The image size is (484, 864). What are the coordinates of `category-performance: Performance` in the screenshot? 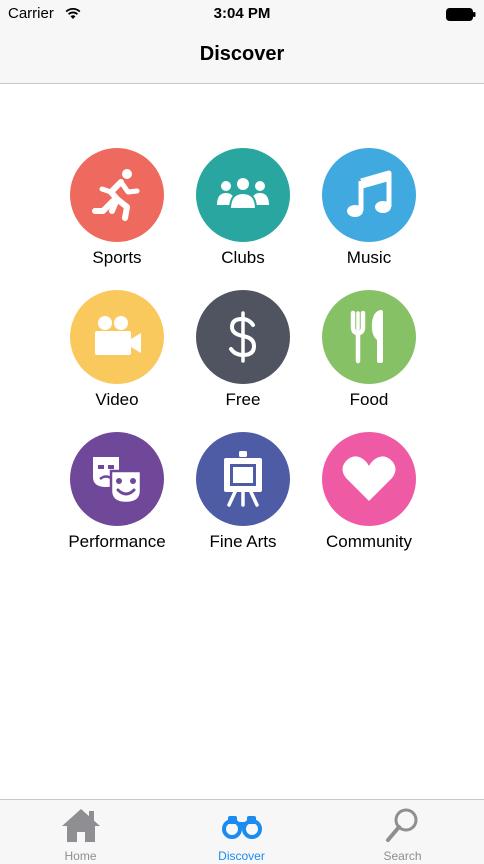 It's located at (117, 492).